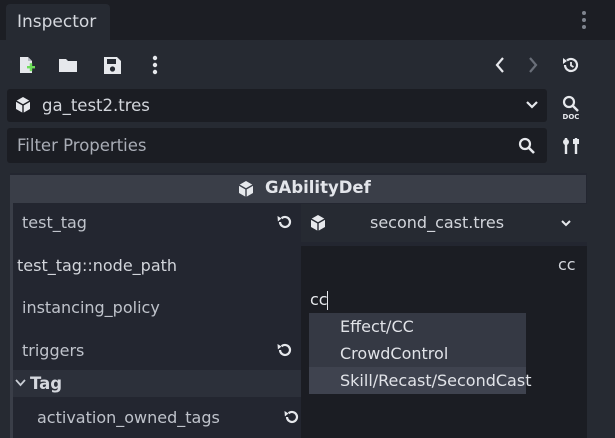  Describe the element at coordinates (155, 383) in the screenshot. I see `tag-section-header: Tag` at that location.